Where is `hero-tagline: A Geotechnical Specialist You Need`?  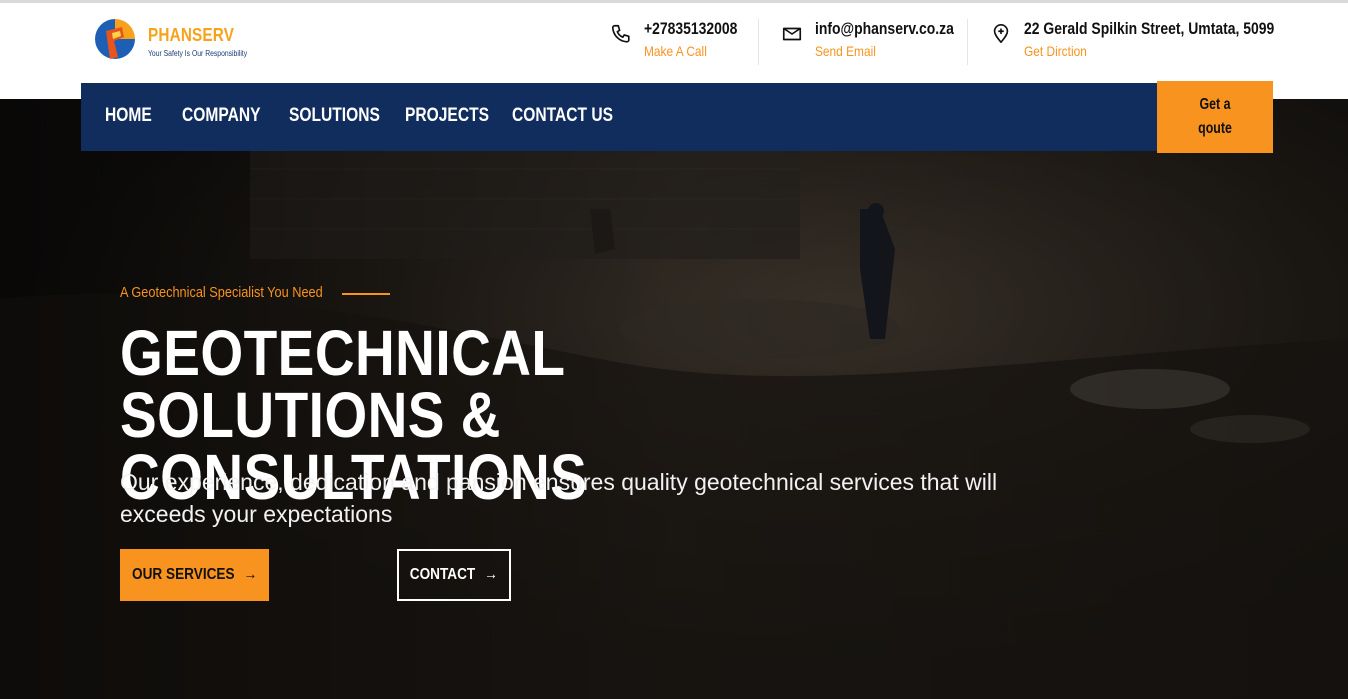
hero-tagline: A Geotechnical Specialist You Need is located at coordinates (221, 292).